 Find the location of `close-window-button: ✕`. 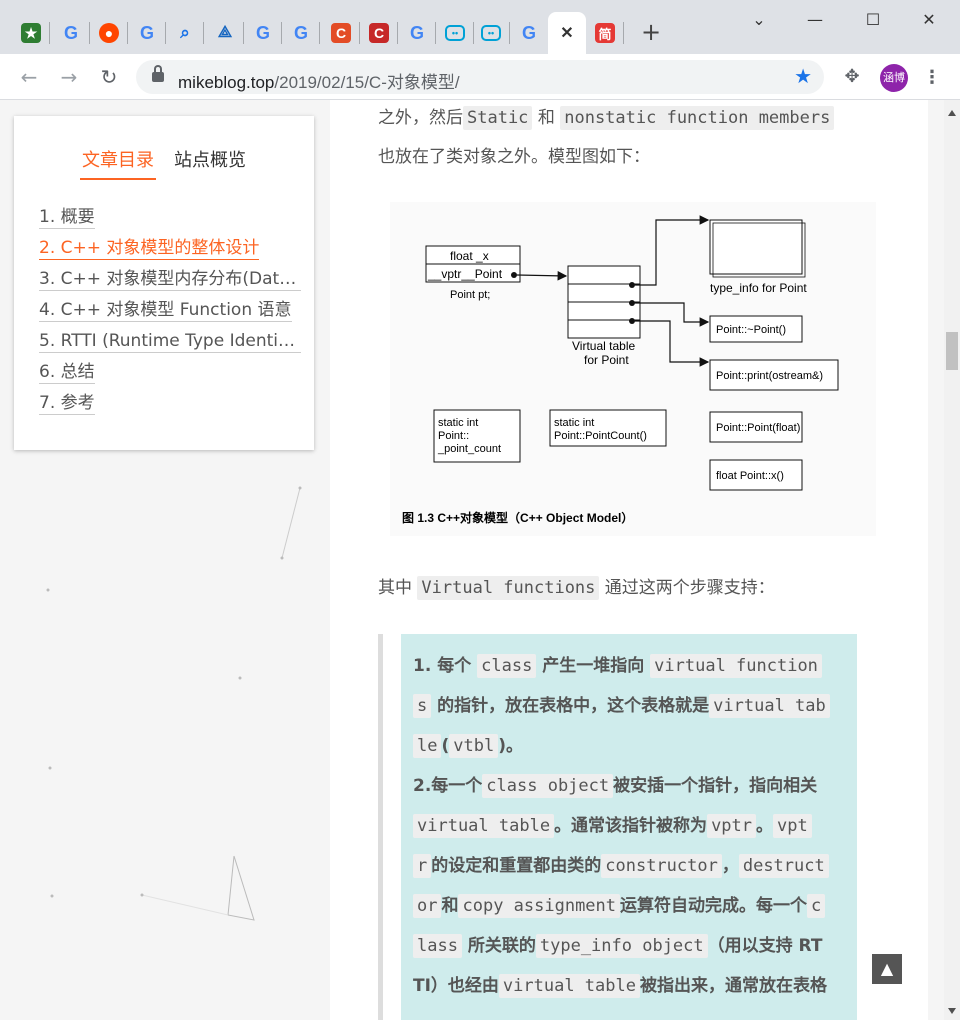

close-window-button: ✕ is located at coordinates (929, 20).